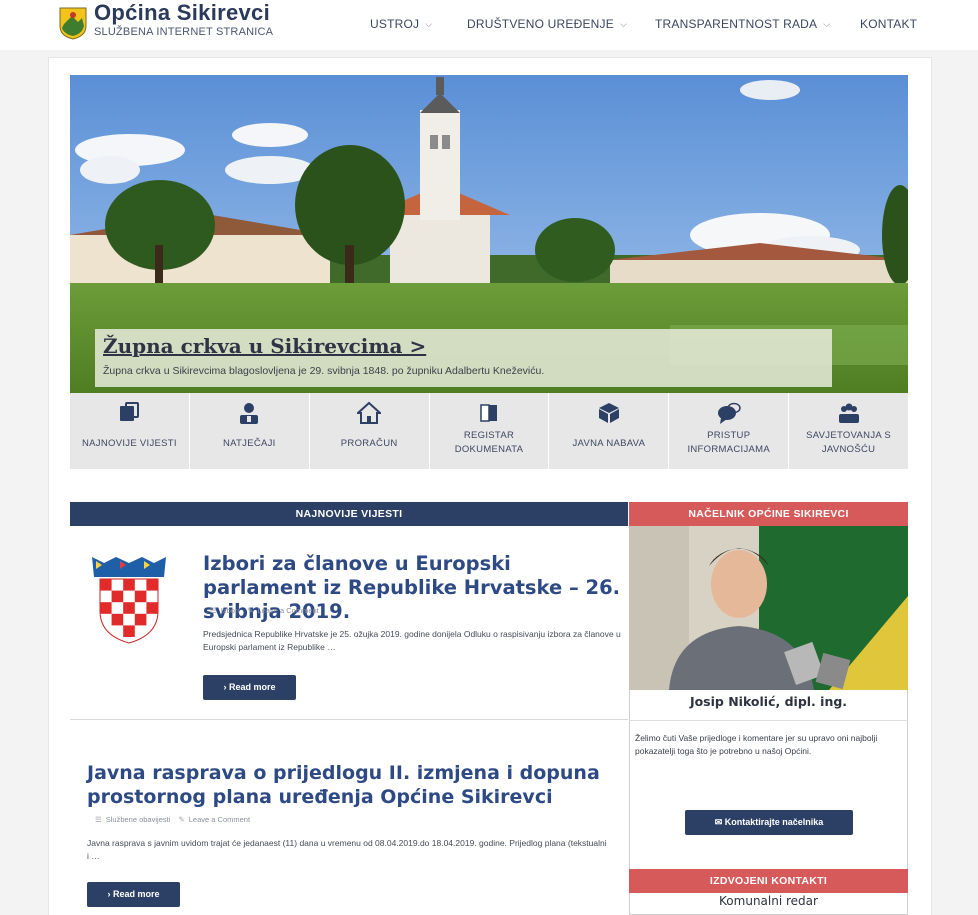 This screenshot has height=915, width=978. Describe the element at coordinates (768, 901) in the screenshot. I see `contact-item: Komunalni redar` at that location.